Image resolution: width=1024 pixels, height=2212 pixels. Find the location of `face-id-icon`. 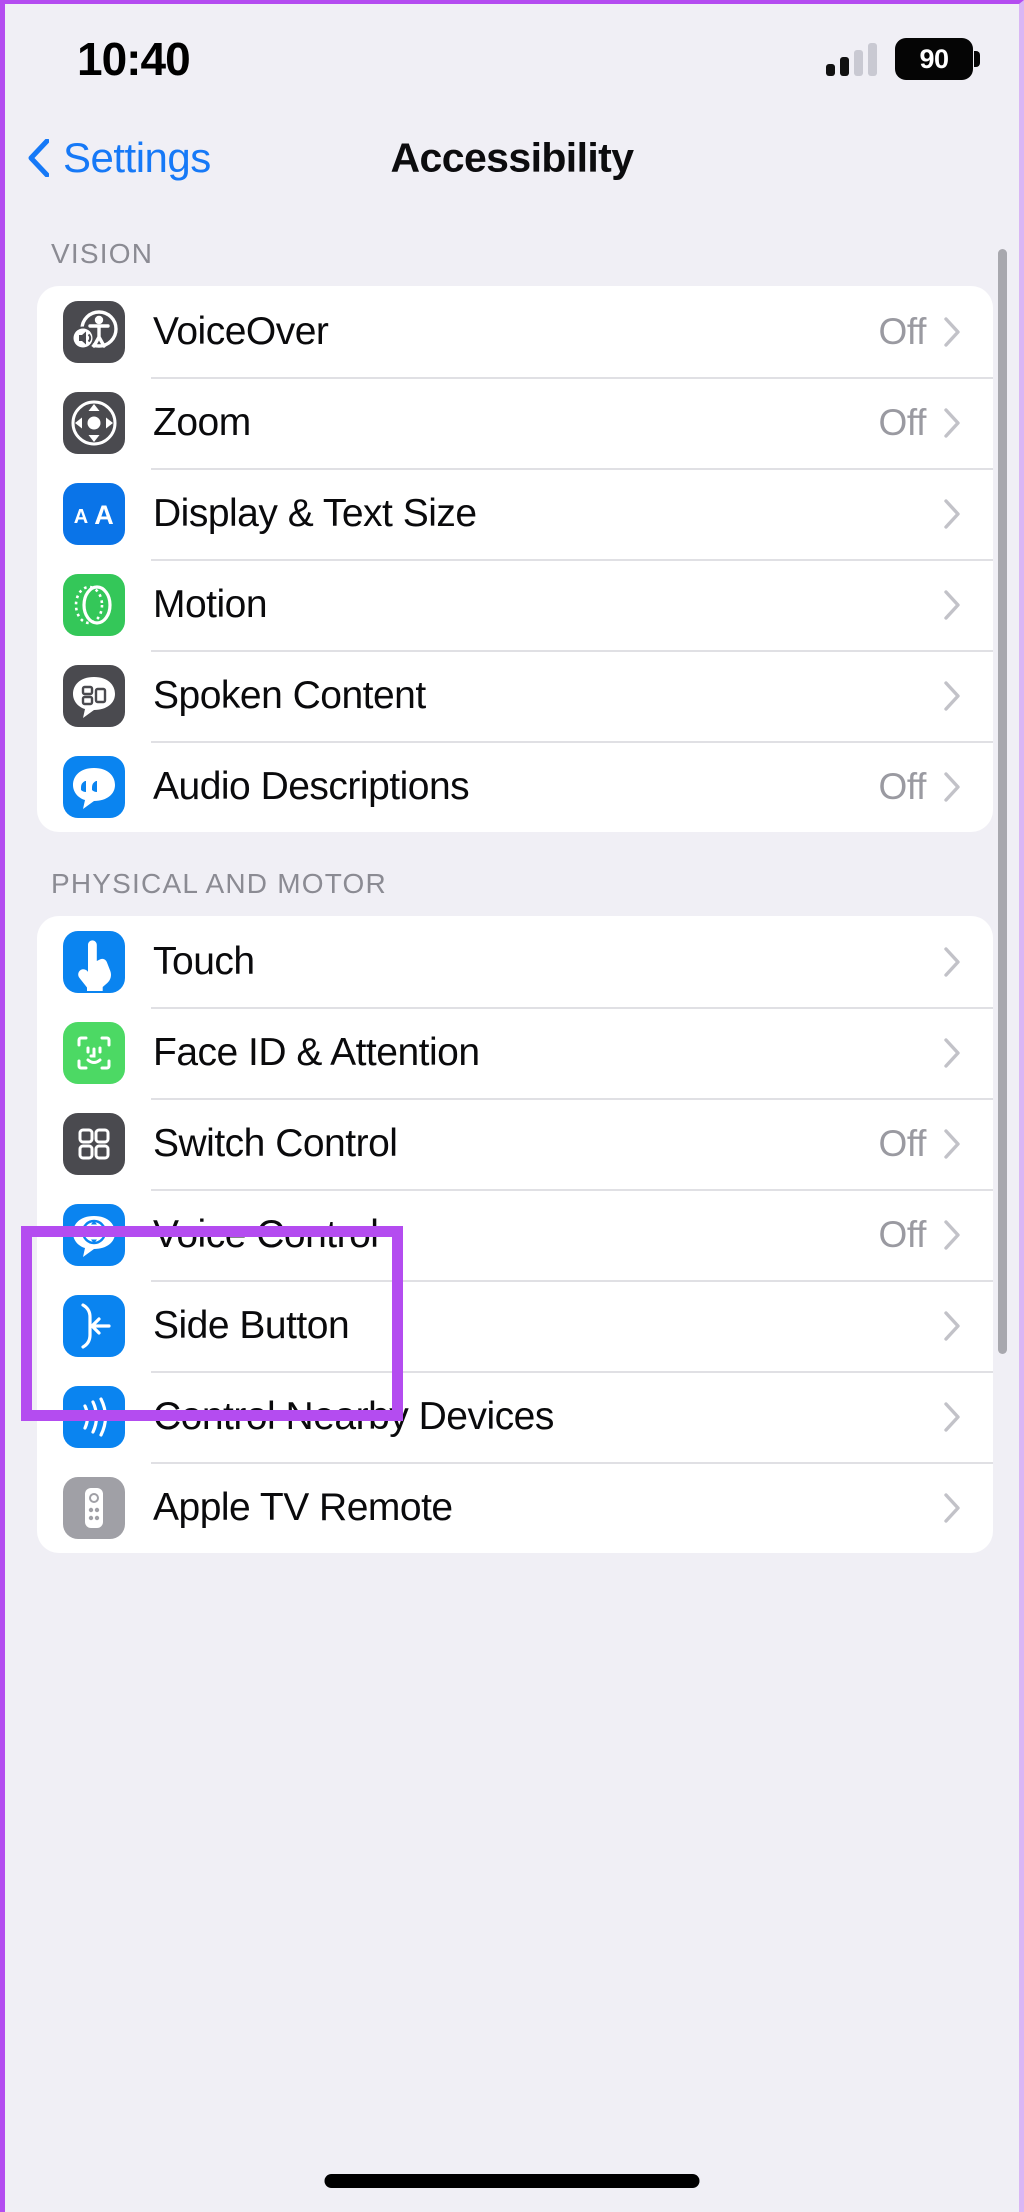

face-id-icon is located at coordinates (94, 1052).